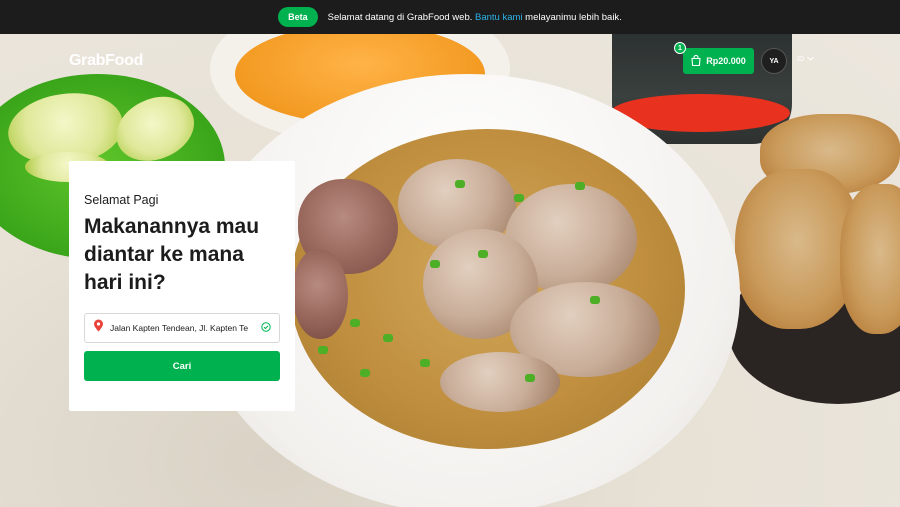  I want to click on cart-count-badge: 1, so click(680, 48).